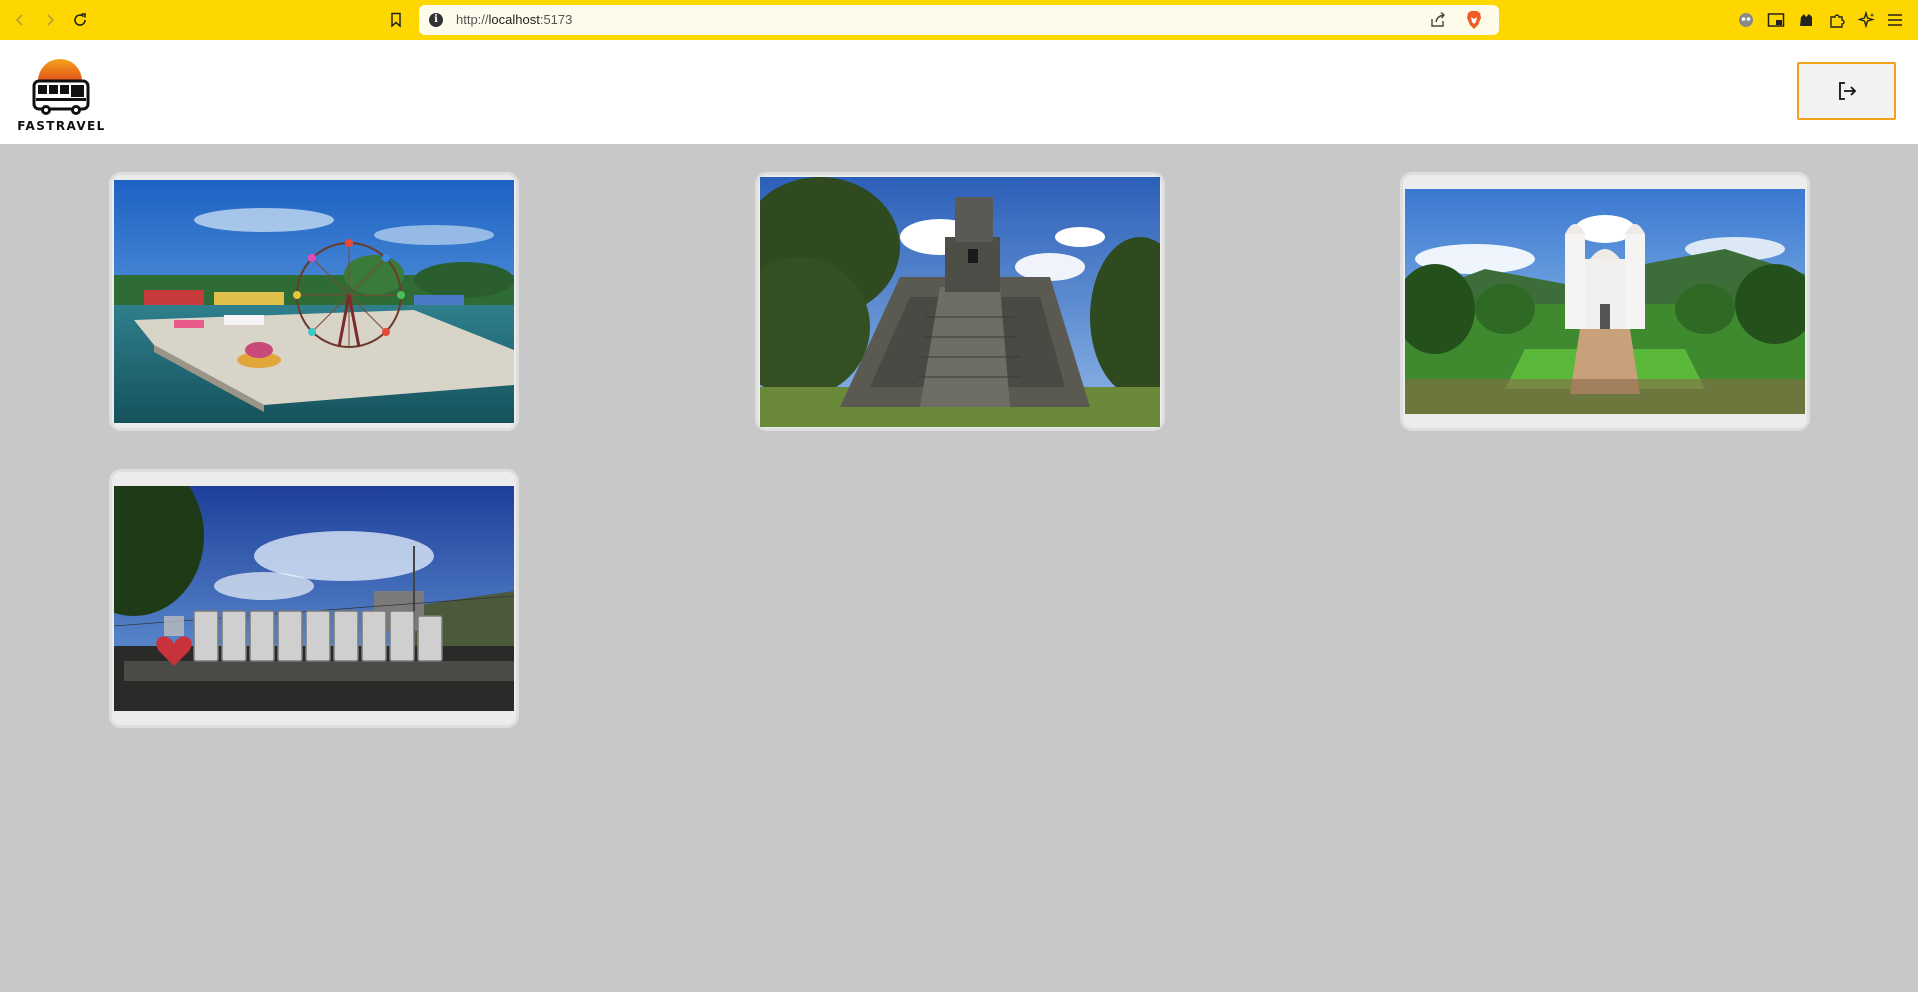  I want to click on menu-icon, so click(1895, 20).